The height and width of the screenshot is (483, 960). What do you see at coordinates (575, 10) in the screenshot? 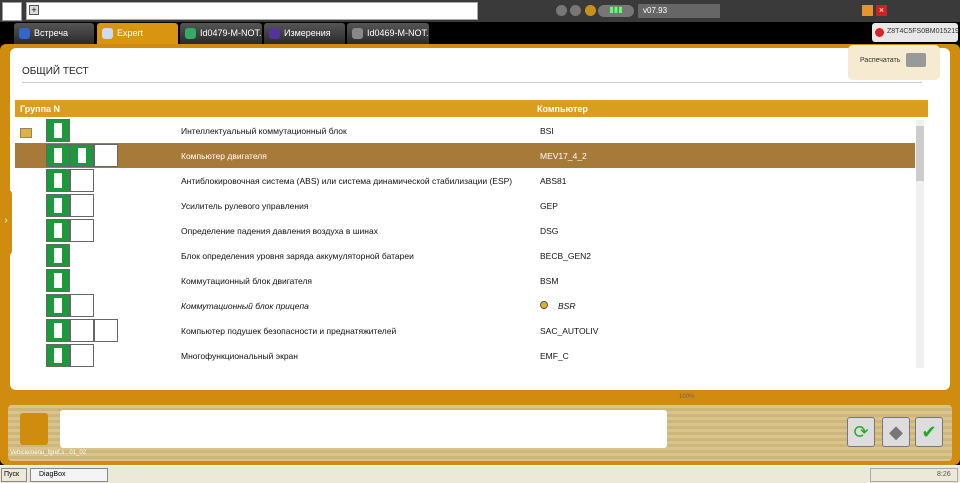
I see `up-icon` at bounding box center [575, 10].